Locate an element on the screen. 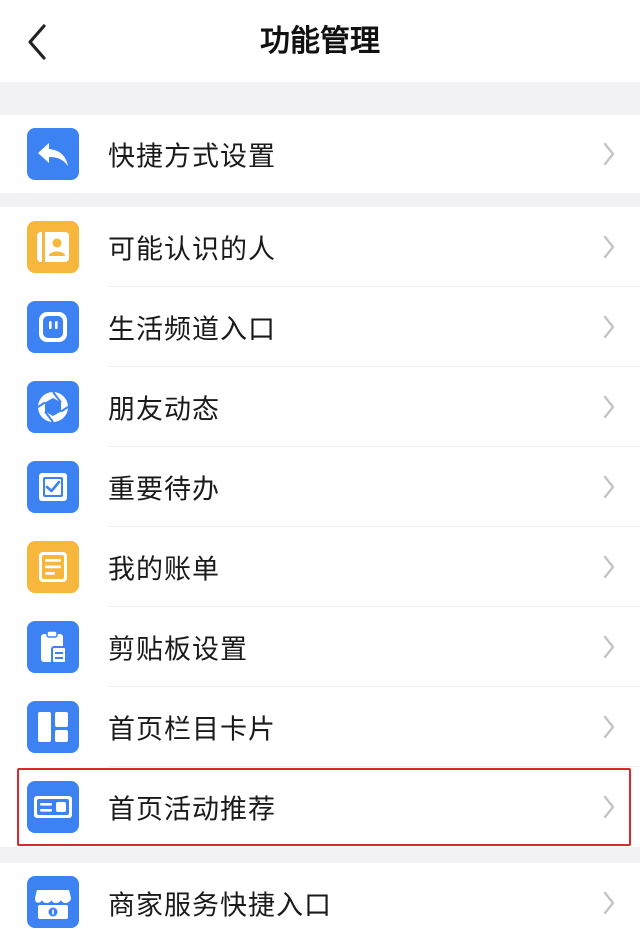 Image resolution: width=640 pixels, height=929 pixels. clipboard-icon is located at coordinates (53, 647).